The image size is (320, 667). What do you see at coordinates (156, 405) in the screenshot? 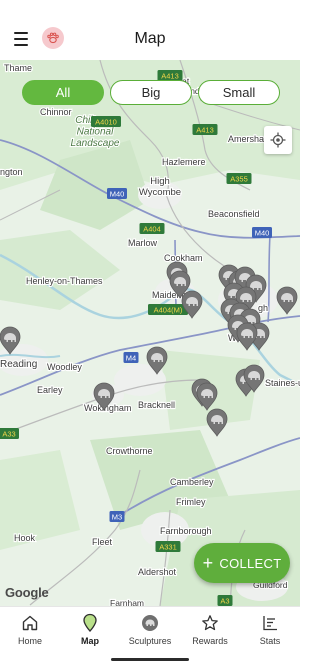
I see `place-label-bracknell: Bracknell` at bounding box center [156, 405].